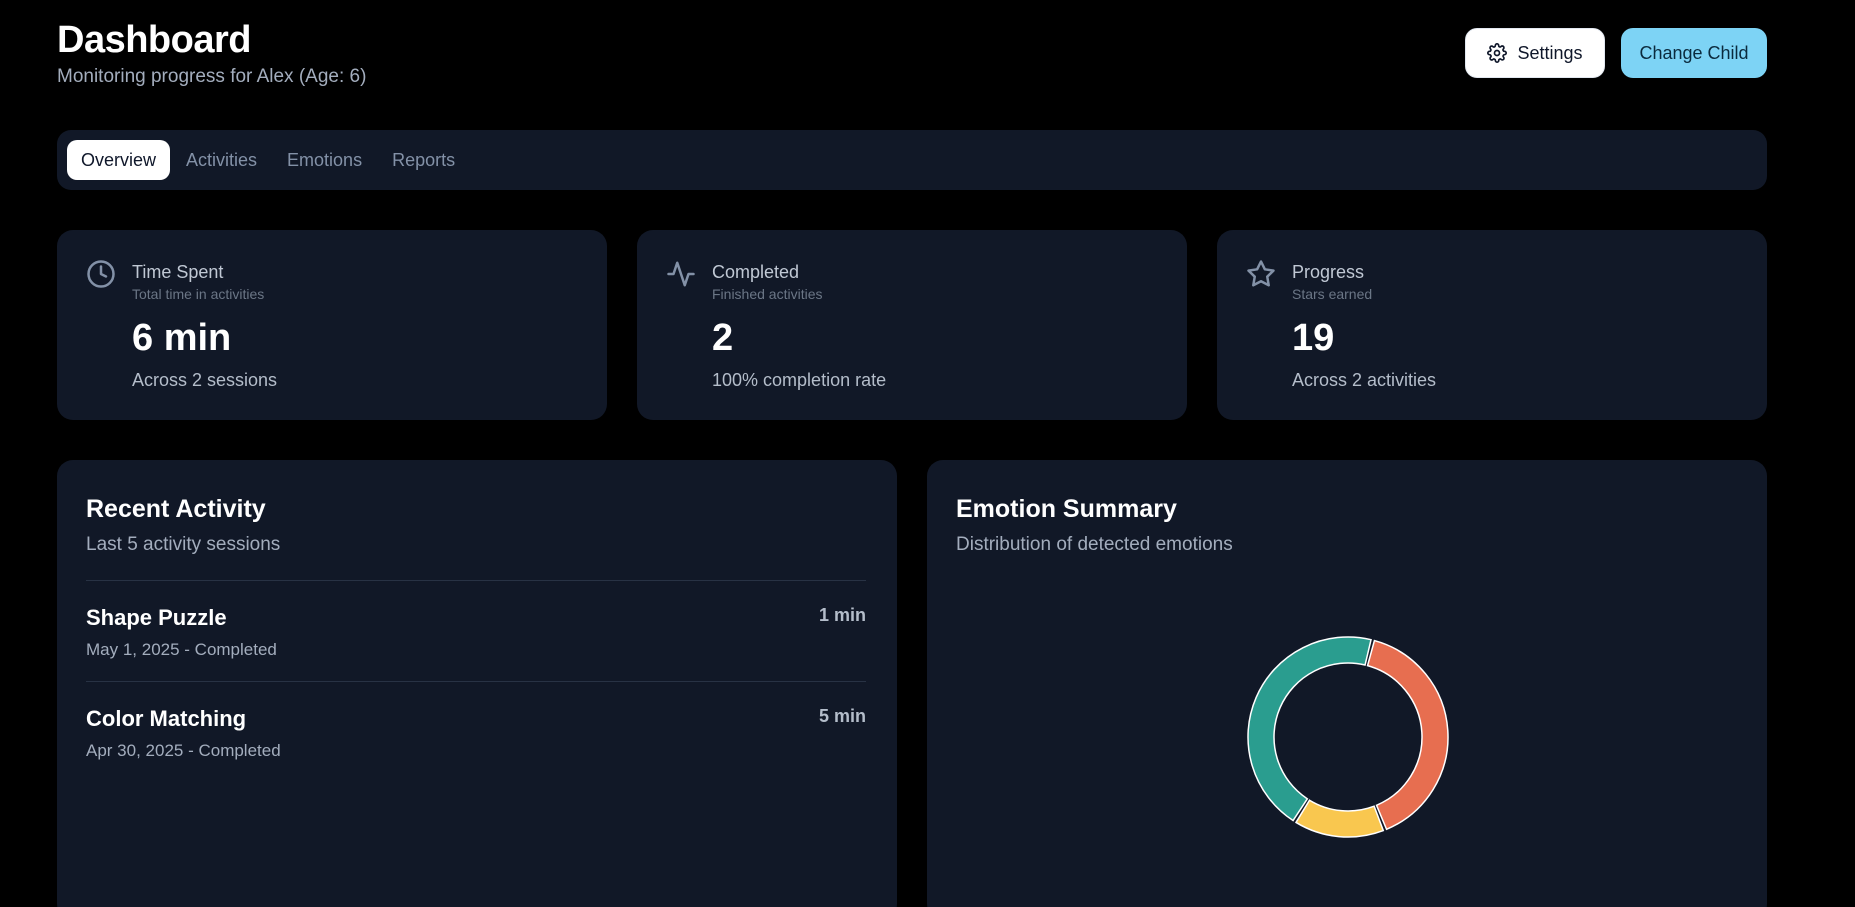 This screenshot has height=907, width=1855. I want to click on stat-label: Completed, so click(756, 272).